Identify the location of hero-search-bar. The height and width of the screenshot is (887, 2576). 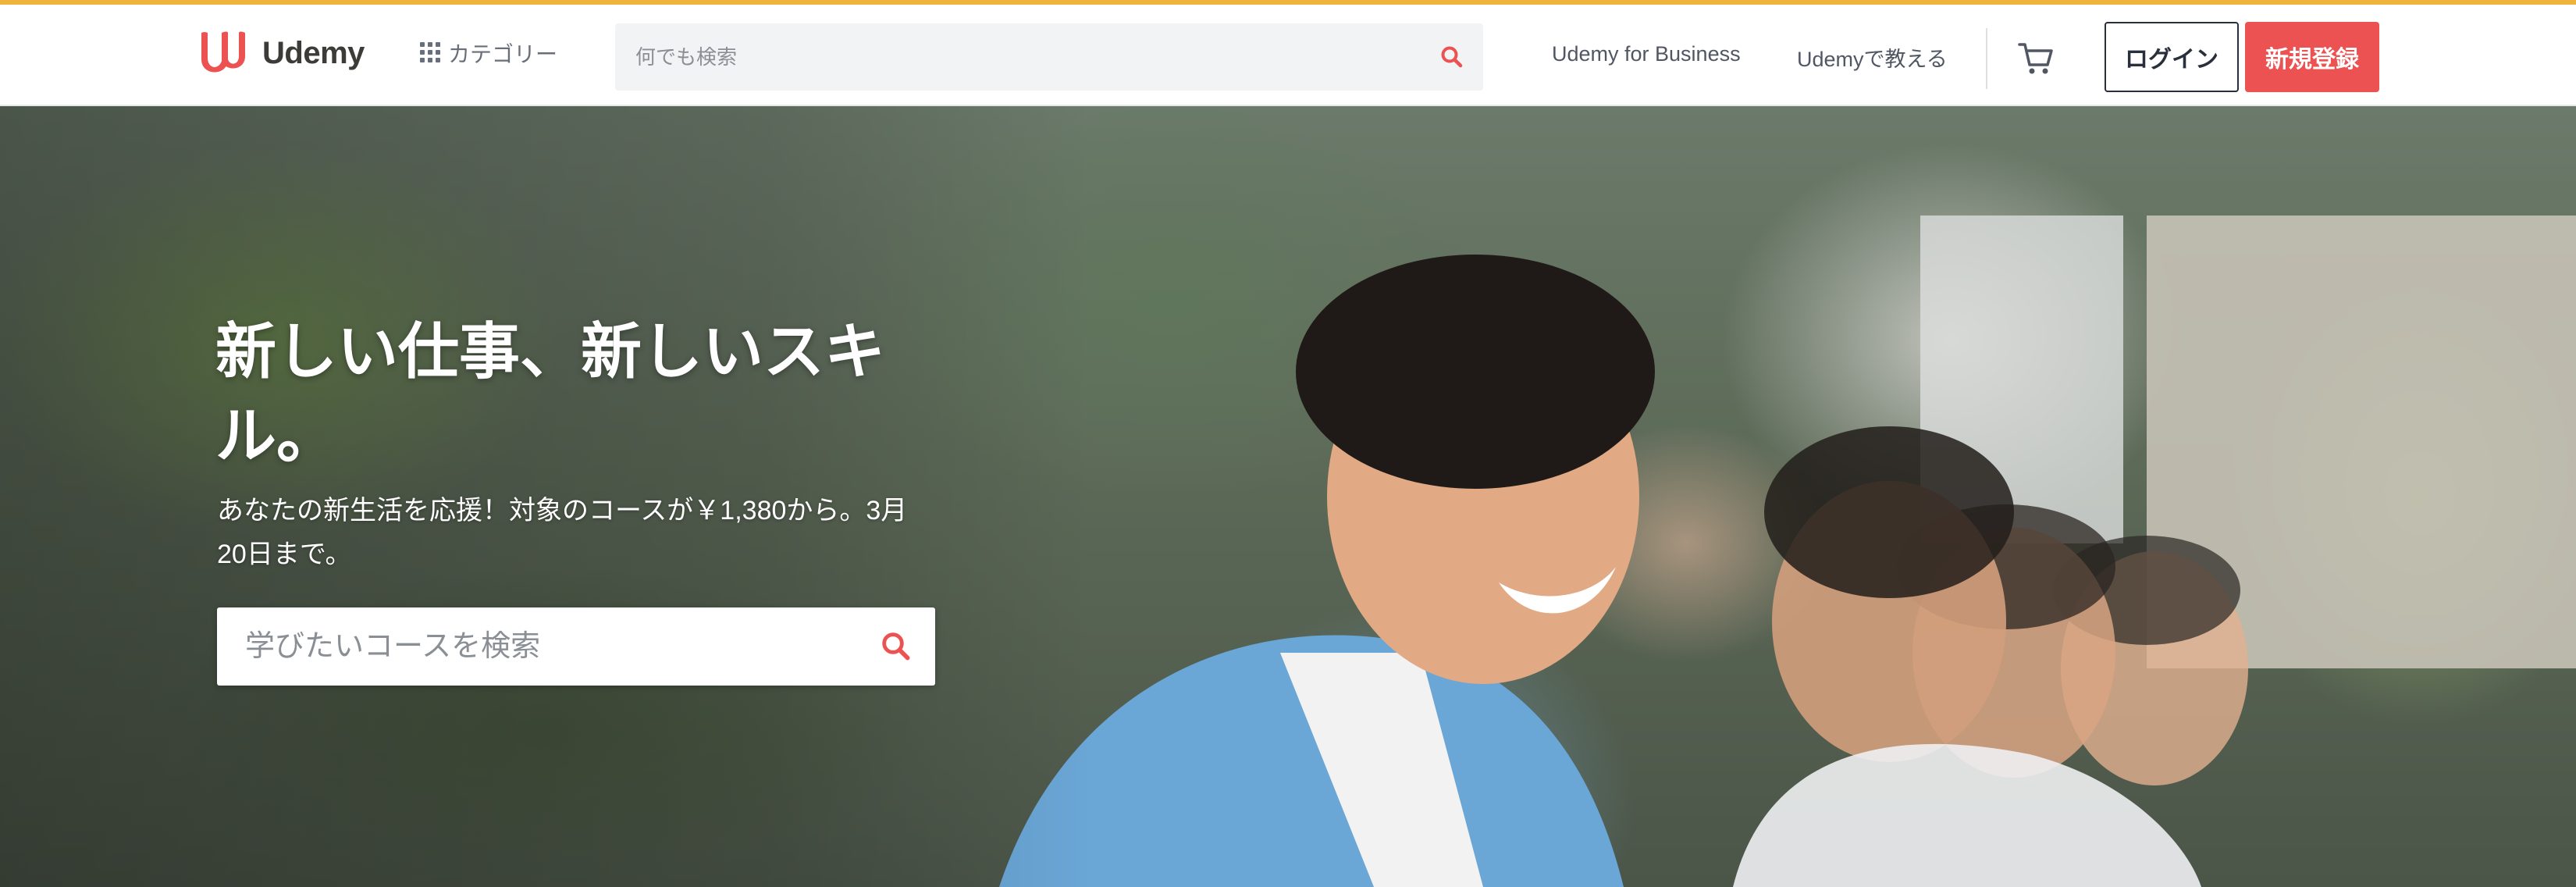
(576, 647).